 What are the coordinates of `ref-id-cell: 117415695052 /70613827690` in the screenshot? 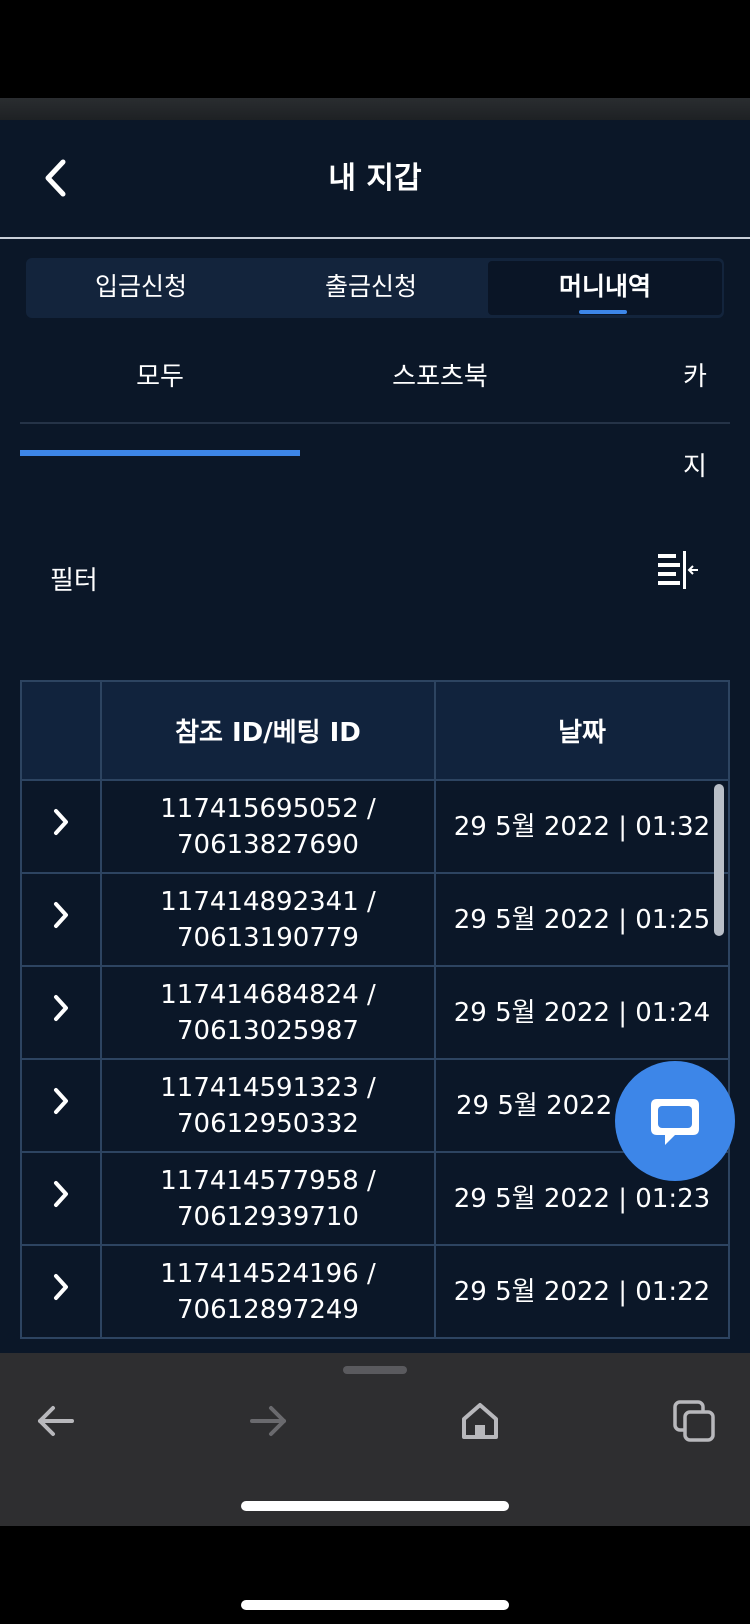 It's located at (268, 826).